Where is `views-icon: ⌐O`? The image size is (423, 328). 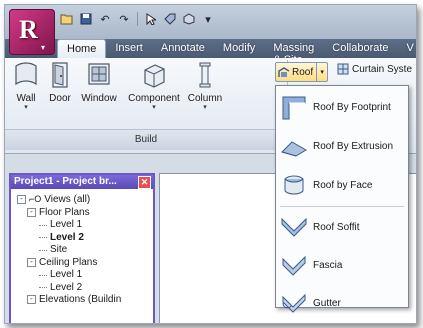
views-icon: ⌐O is located at coordinates (35, 199).